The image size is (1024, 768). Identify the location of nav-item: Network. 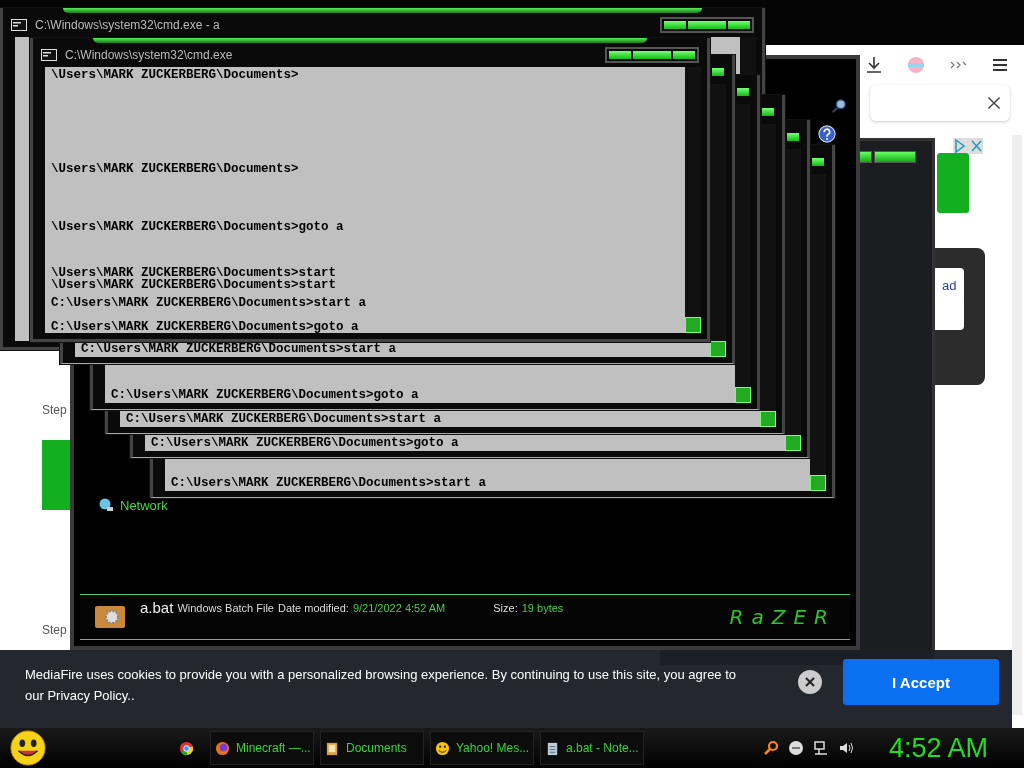
(133, 505).